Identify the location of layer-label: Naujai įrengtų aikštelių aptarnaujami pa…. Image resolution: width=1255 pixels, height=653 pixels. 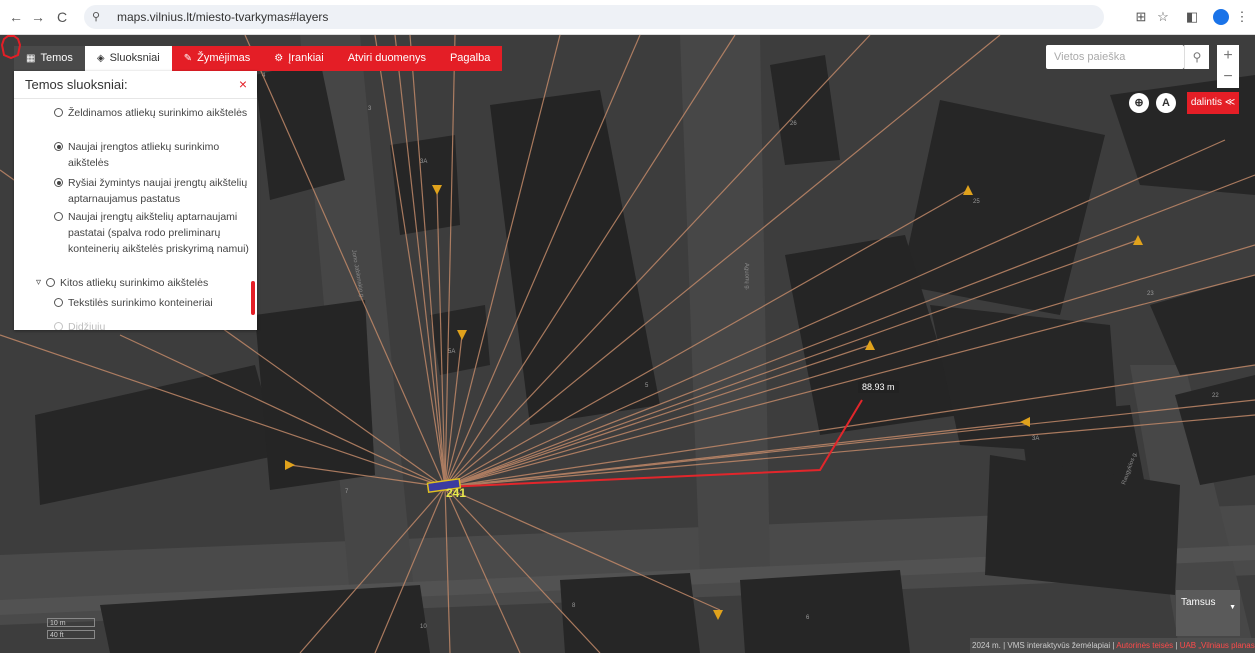
(158, 233).